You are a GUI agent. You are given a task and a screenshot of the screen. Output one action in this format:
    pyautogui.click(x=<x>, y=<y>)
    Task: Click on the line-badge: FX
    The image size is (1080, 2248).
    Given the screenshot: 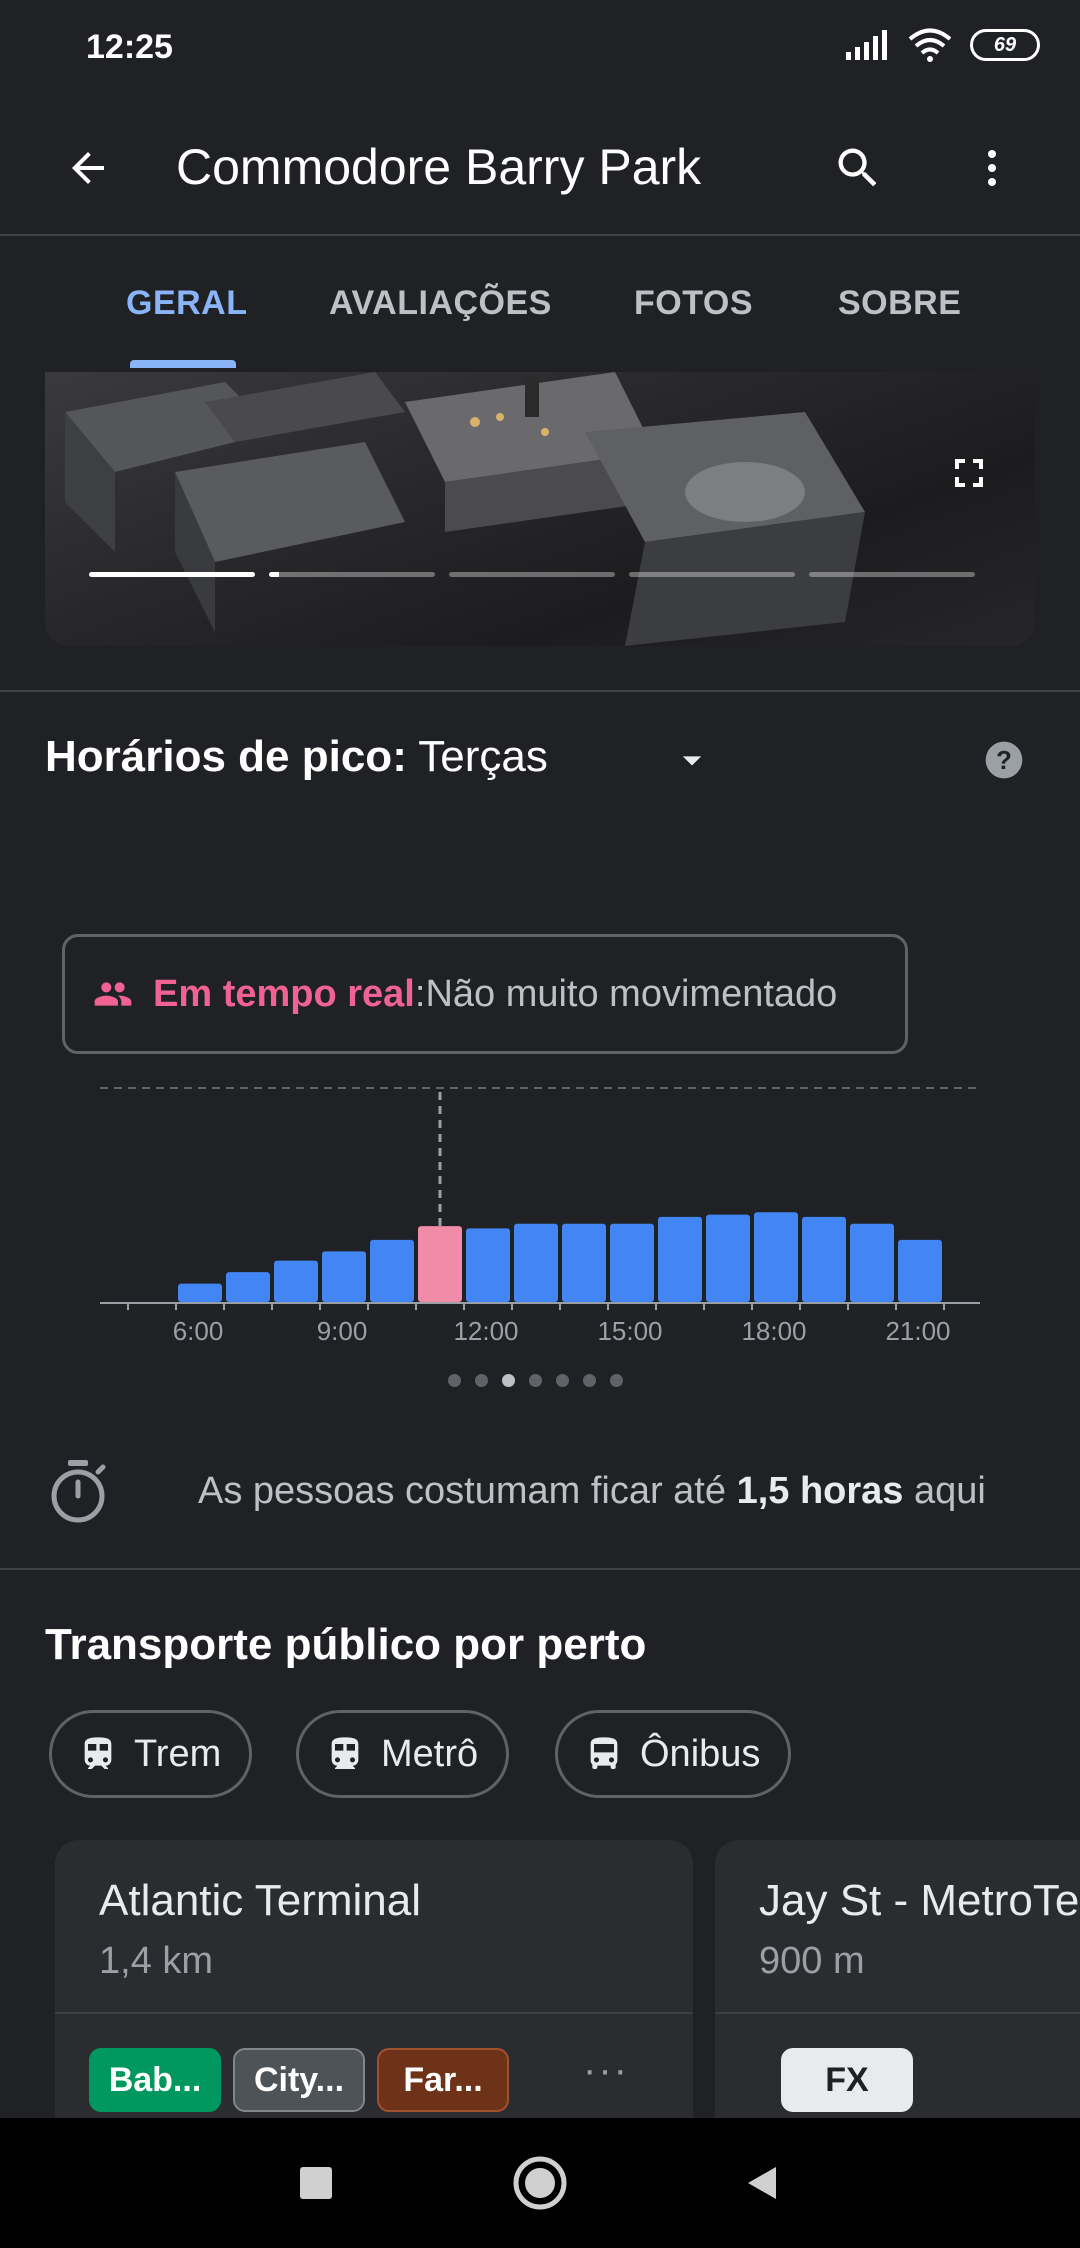 What is the action you would take?
    pyautogui.click(x=847, y=2080)
    